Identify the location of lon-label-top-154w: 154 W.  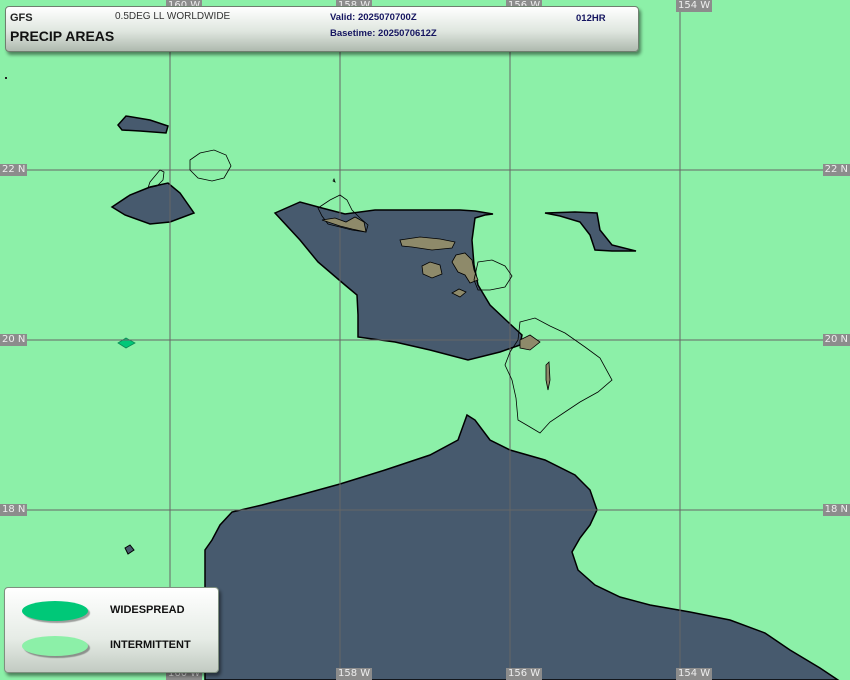
(694, 6).